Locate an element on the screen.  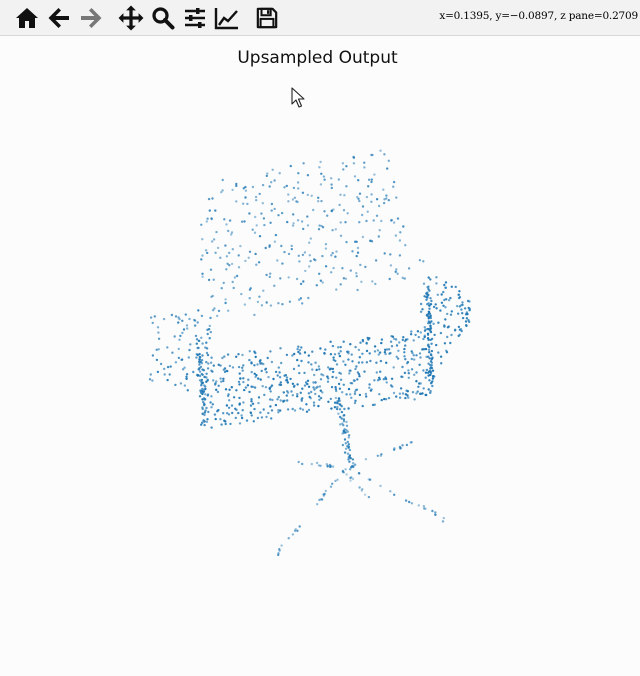
pan-button is located at coordinates (131, 18).